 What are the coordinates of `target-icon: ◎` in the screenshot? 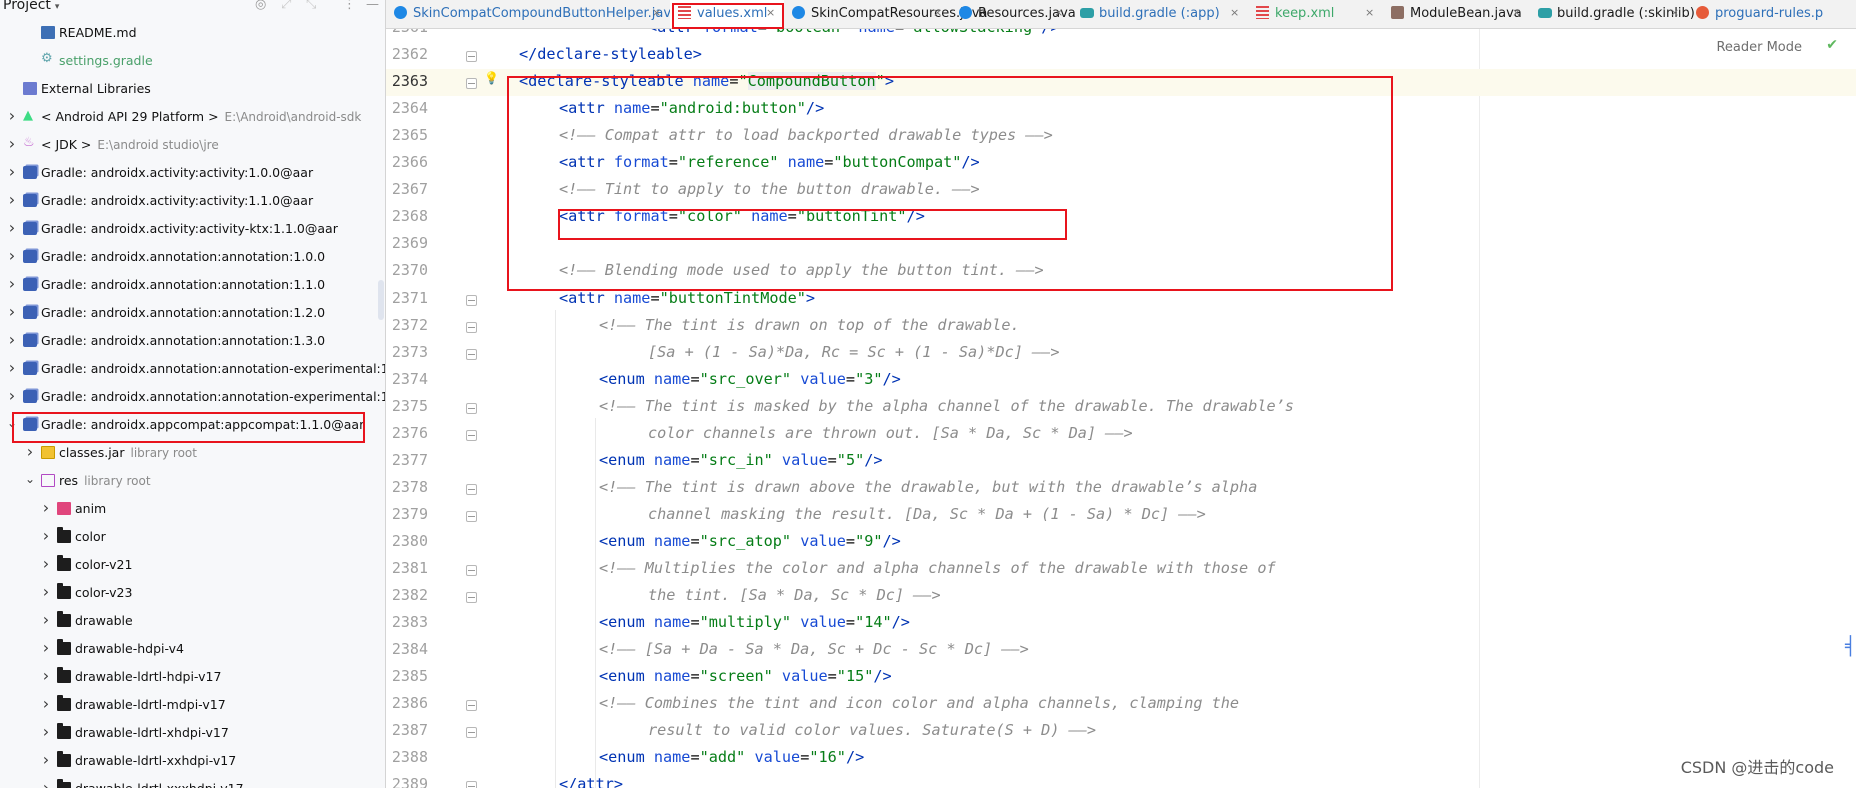 It's located at (260, 6).